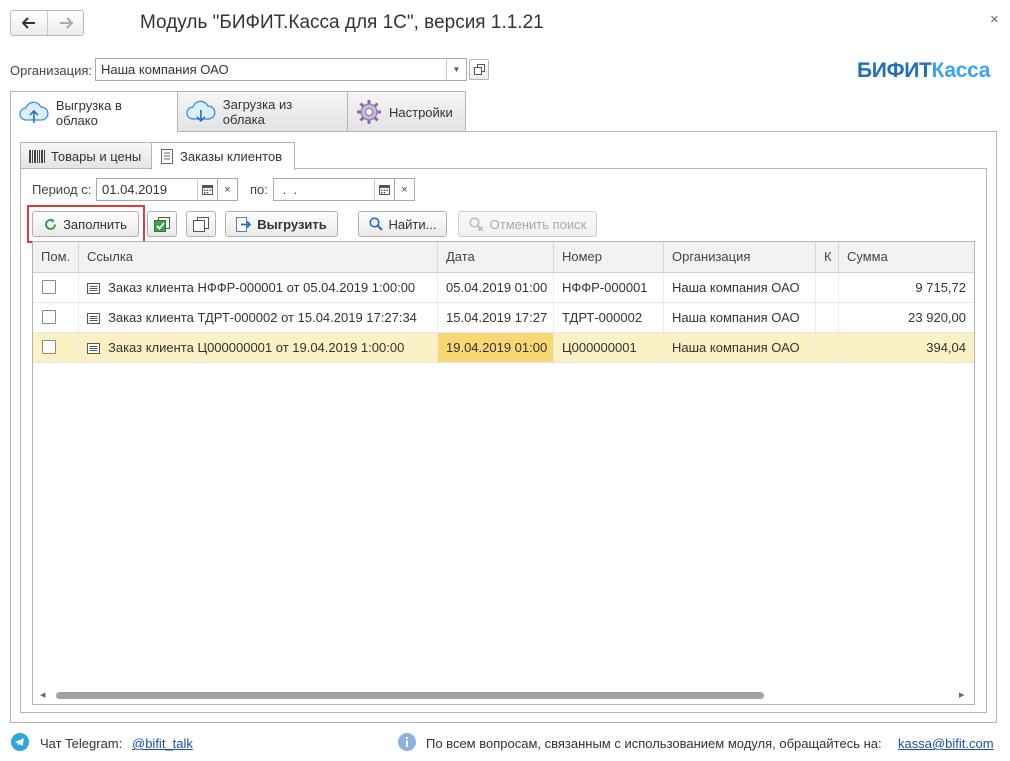 The image size is (1010, 761). I want to click on date-cell: 05.04.2019 01:00, so click(496, 287).